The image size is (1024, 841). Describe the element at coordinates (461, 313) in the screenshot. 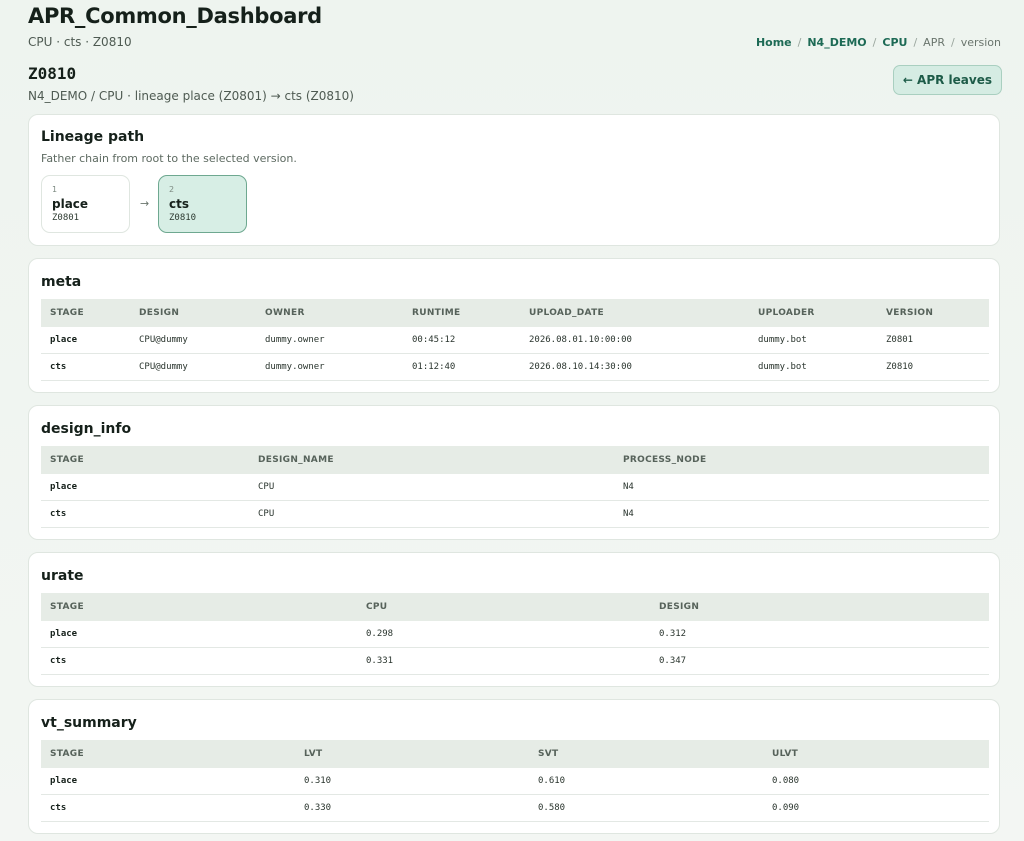

I see `column-header: RUNTIME` at that location.